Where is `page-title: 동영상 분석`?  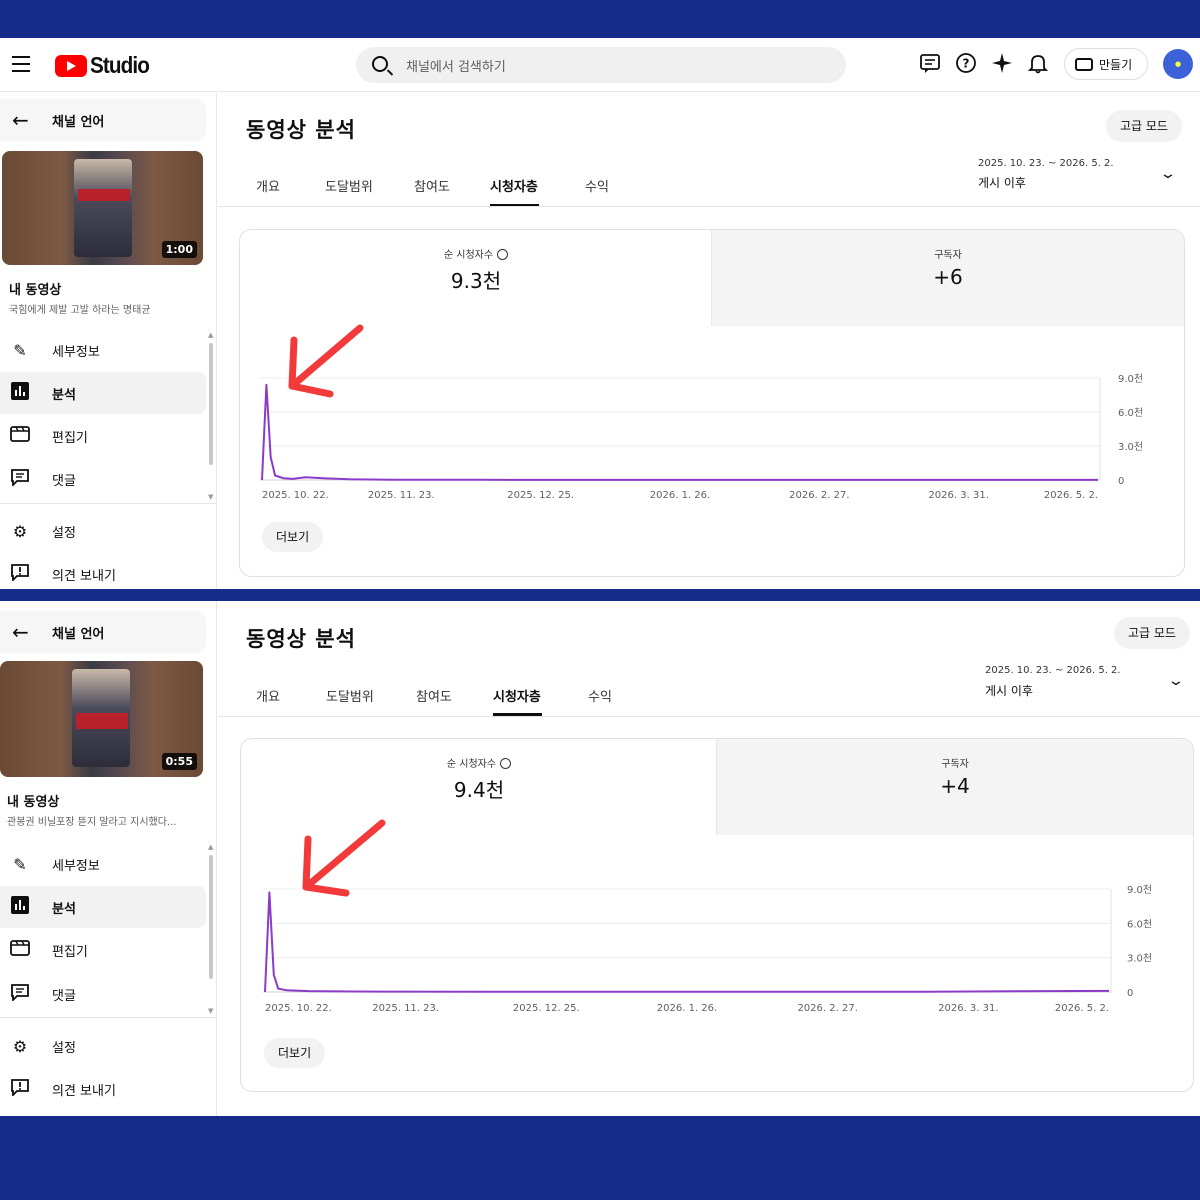 page-title: 동영상 분석 is located at coordinates (301, 130).